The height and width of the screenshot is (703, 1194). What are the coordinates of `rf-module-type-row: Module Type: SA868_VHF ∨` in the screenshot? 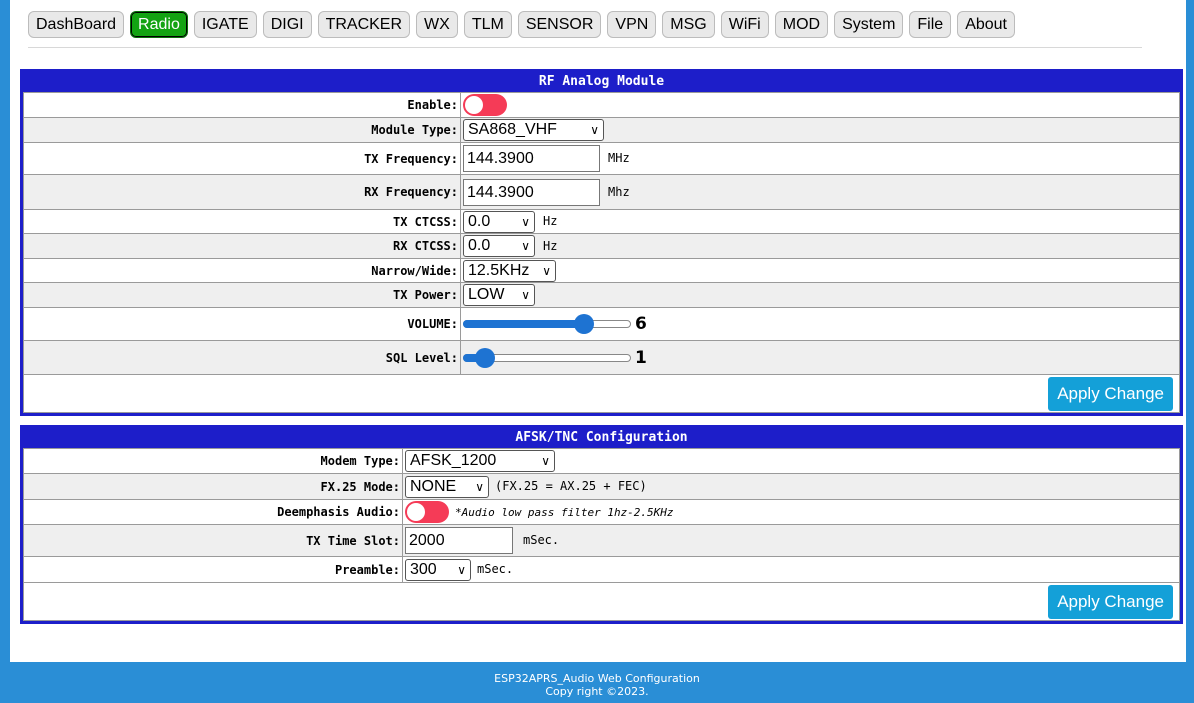 It's located at (601, 130).